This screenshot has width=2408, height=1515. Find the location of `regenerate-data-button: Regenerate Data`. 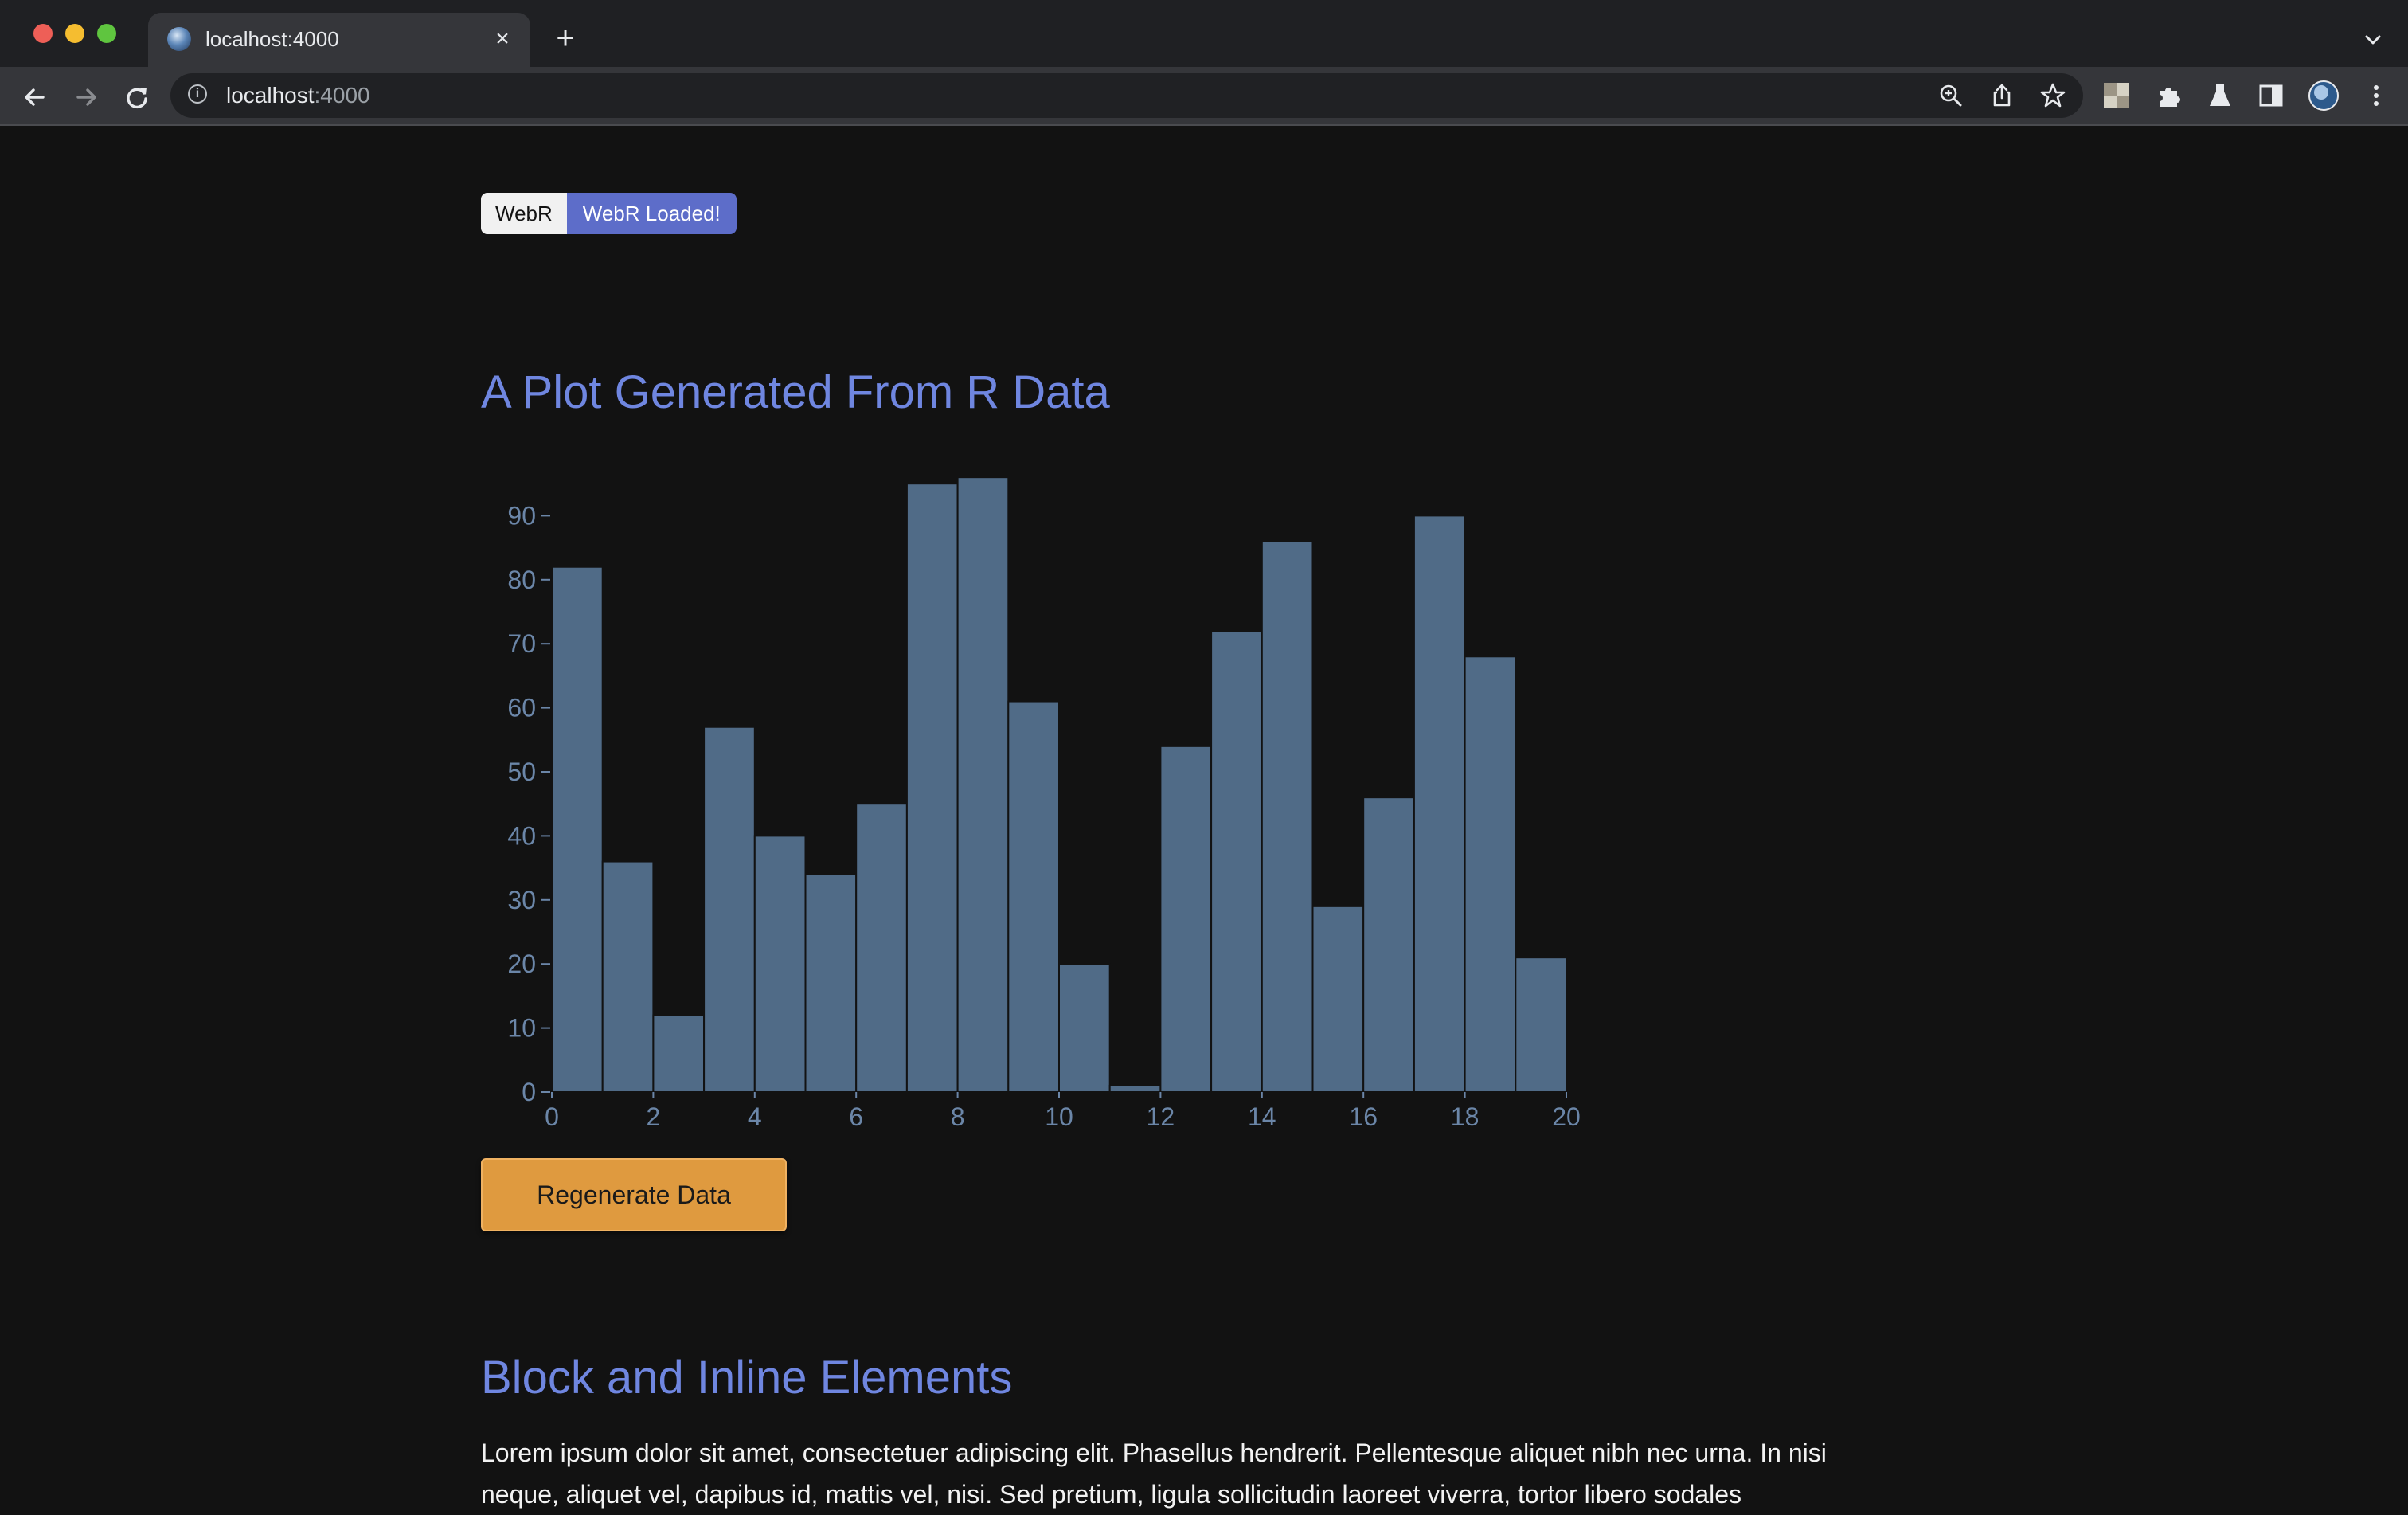

regenerate-data-button: Regenerate Data is located at coordinates (634, 1195).